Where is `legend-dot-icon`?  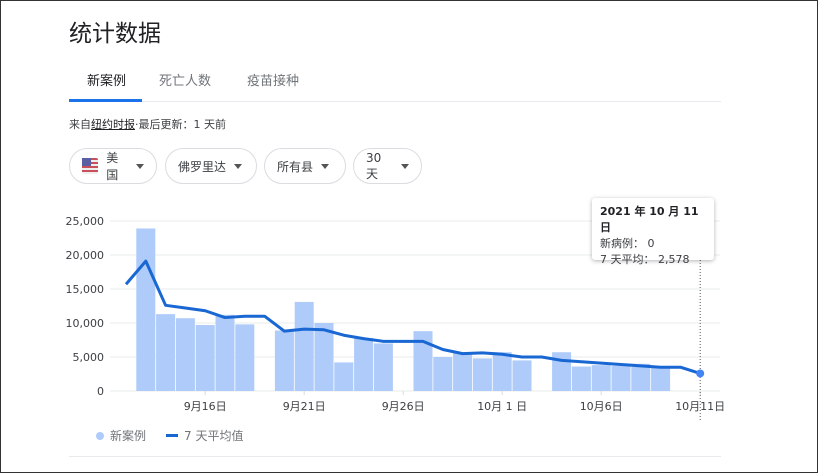 legend-dot-icon is located at coordinates (100, 435).